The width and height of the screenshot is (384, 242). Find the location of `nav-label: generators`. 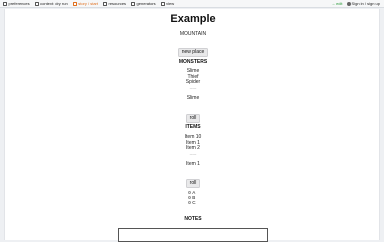

nav-label: generators is located at coordinates (146, 3).